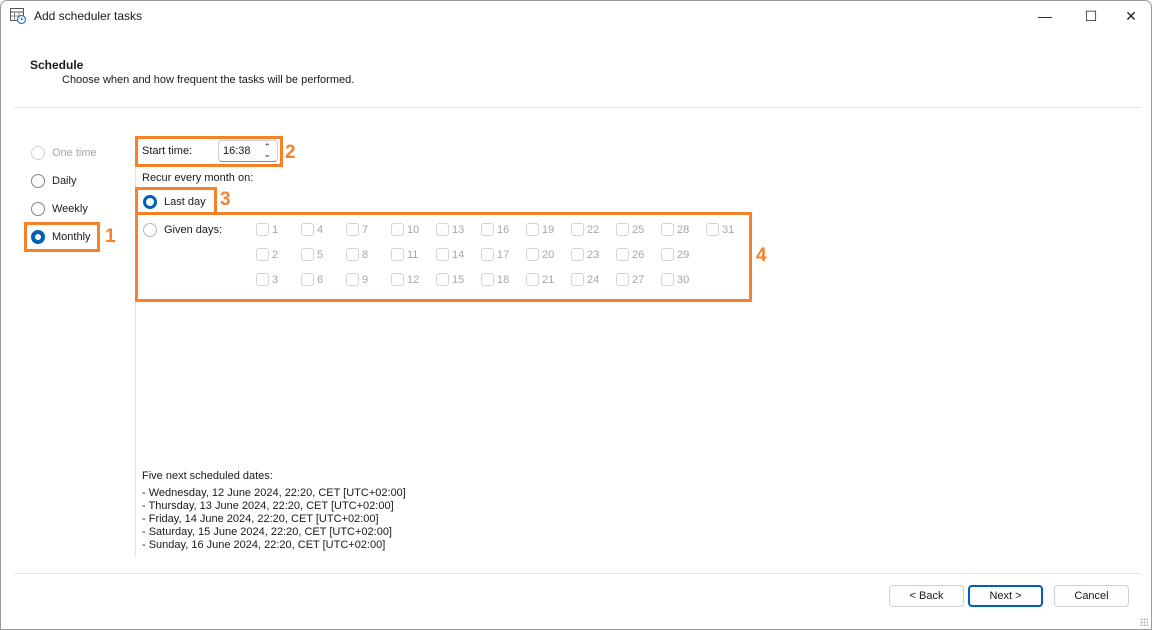  Describe the element at coordinates (576, 16) in the screenshot. I see `title-bar: Add scheduler tasks — ☐ ✕` at that location.